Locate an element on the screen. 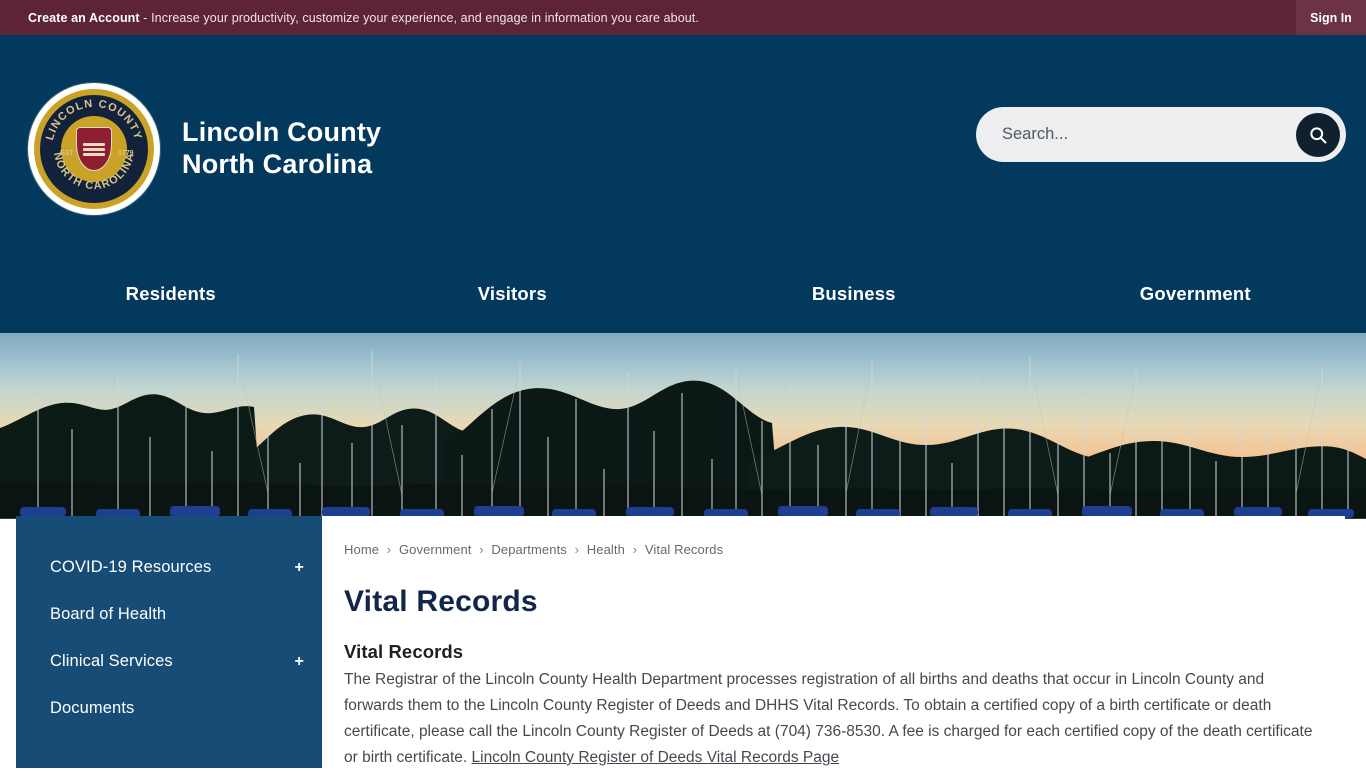 The image size is (1366, 771). svg-text: EST is located at coordinates (67, 153).